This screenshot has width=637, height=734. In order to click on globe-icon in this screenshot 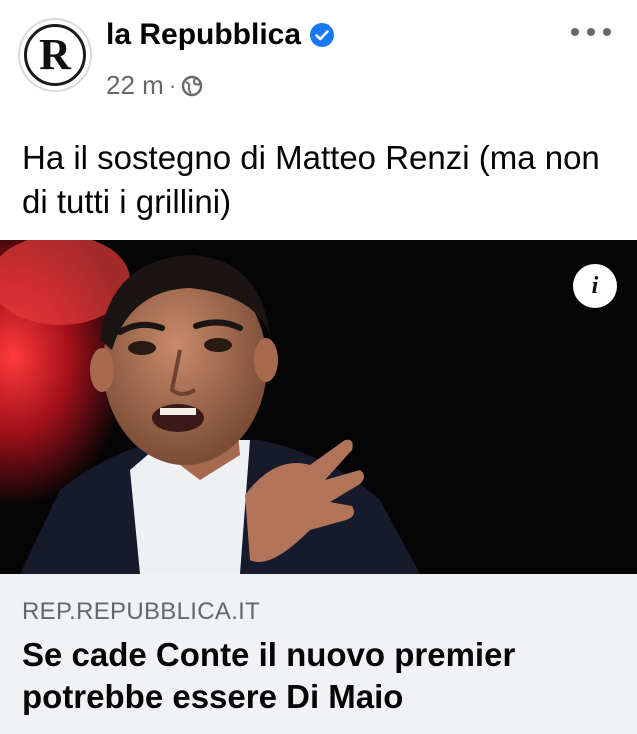, I will do `click(192, 86)`.